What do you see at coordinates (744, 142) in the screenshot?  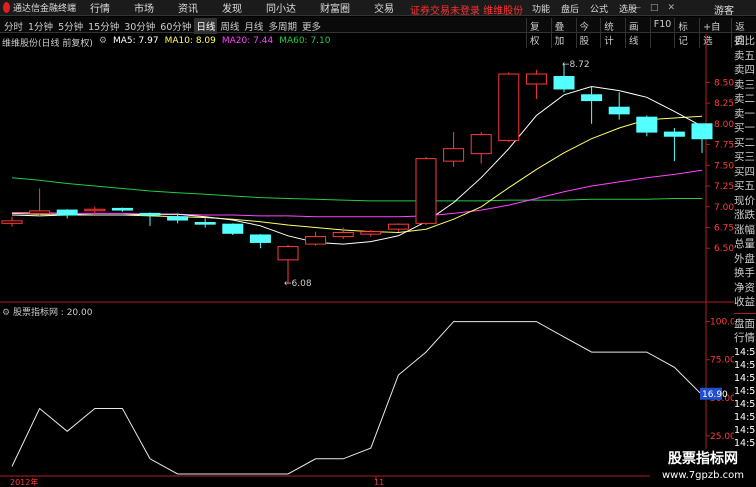 I see `quote-field-7: 买二` at bounding box center [744, 142].